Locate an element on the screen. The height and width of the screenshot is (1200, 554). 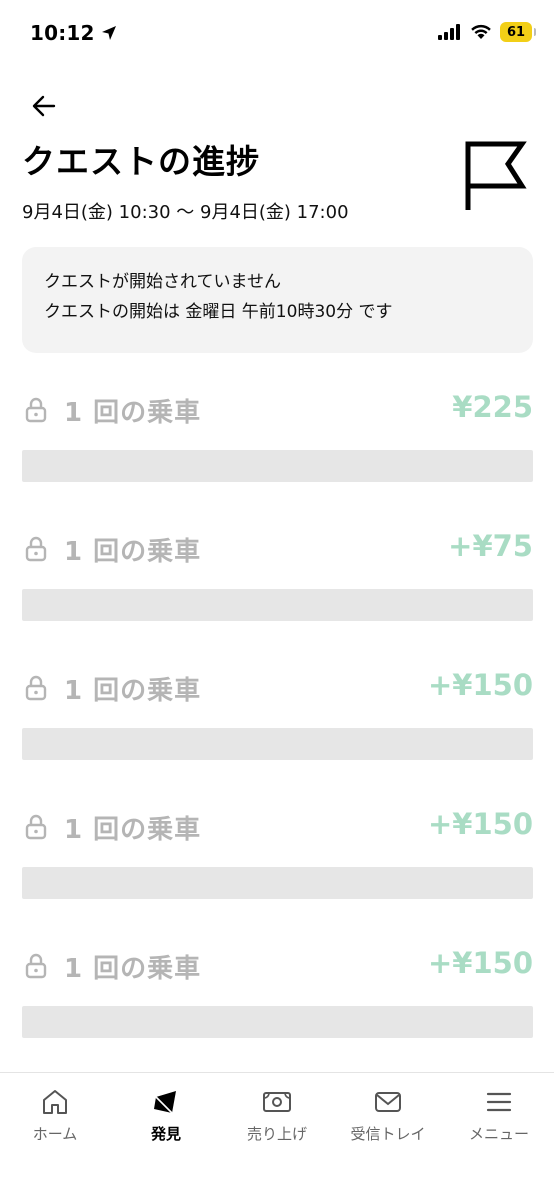
nav-item-inbox: 受信トレイ is located at coordinates (388, 1115).